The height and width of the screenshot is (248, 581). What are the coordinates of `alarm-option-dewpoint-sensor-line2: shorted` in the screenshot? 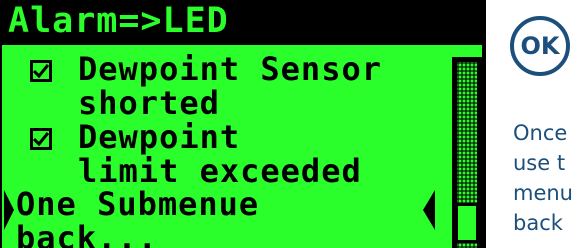 It's located at (149, 103).